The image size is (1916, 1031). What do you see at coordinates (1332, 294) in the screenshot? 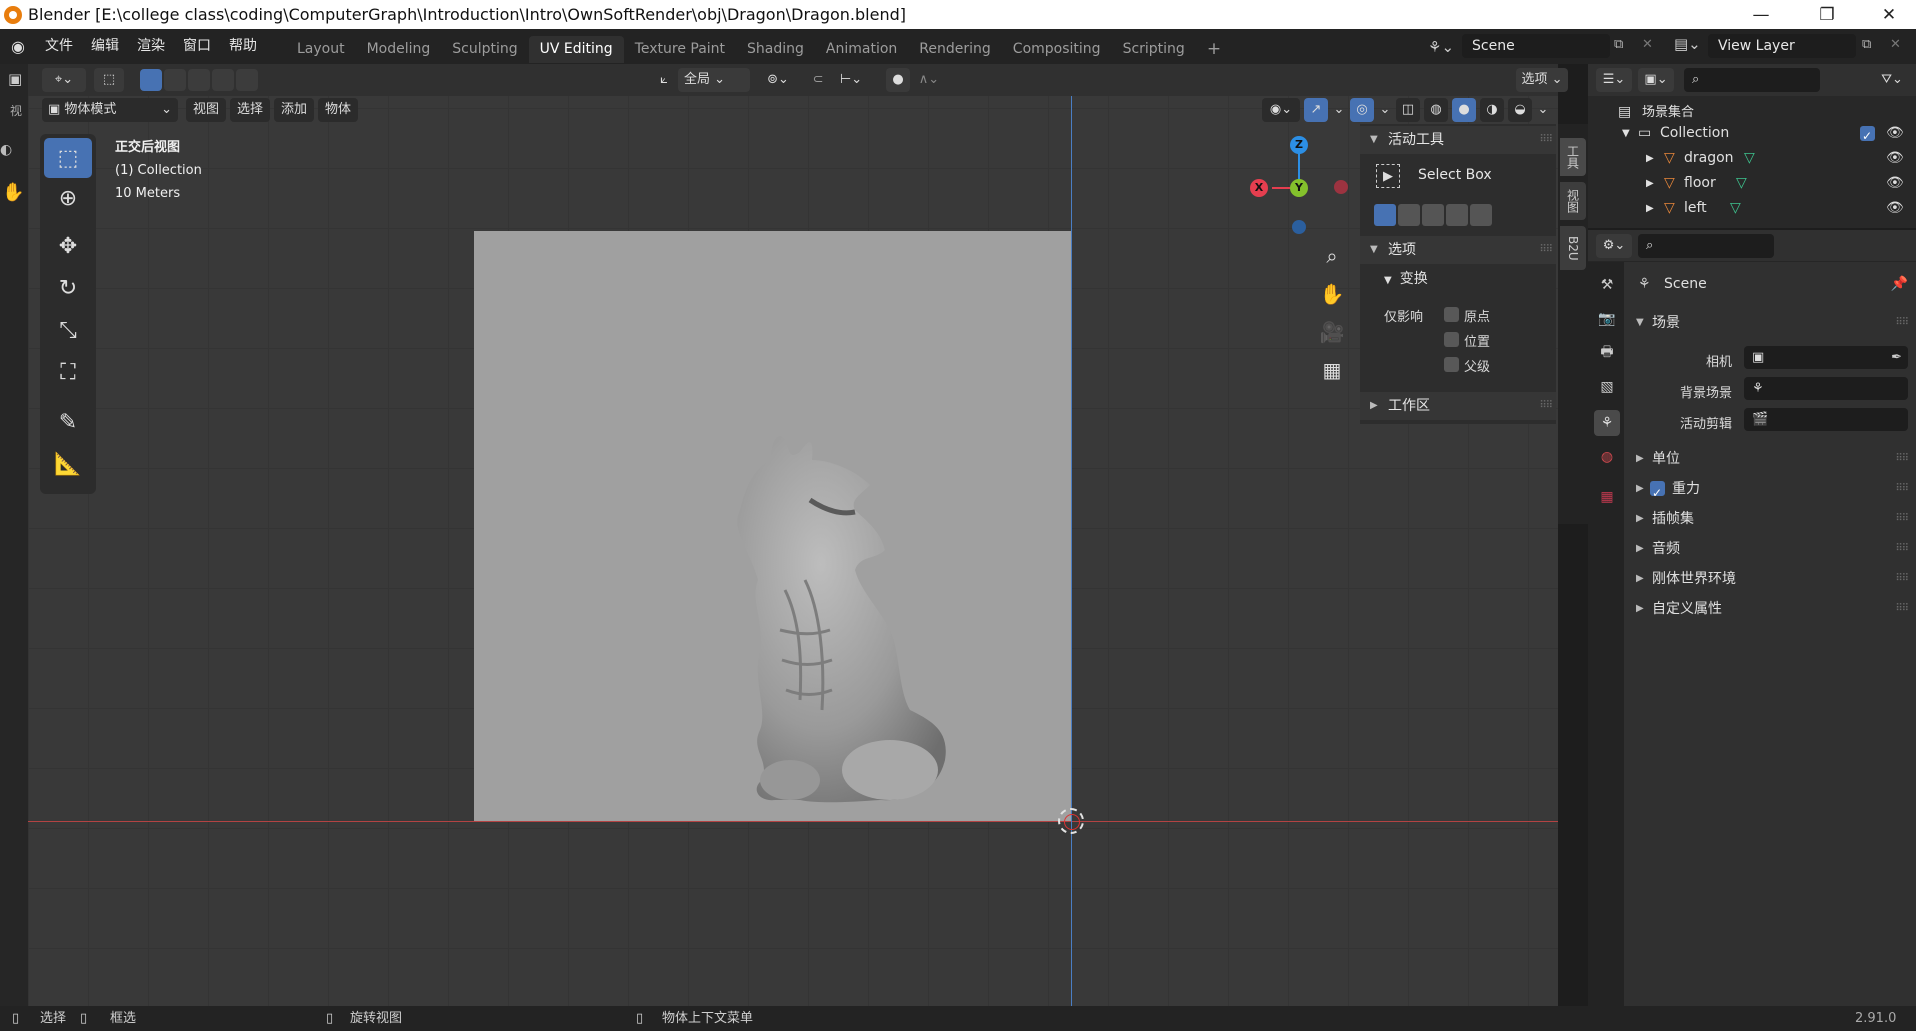
I see `pan-hand-icon: ✋` at bounding box center [1332, 294].